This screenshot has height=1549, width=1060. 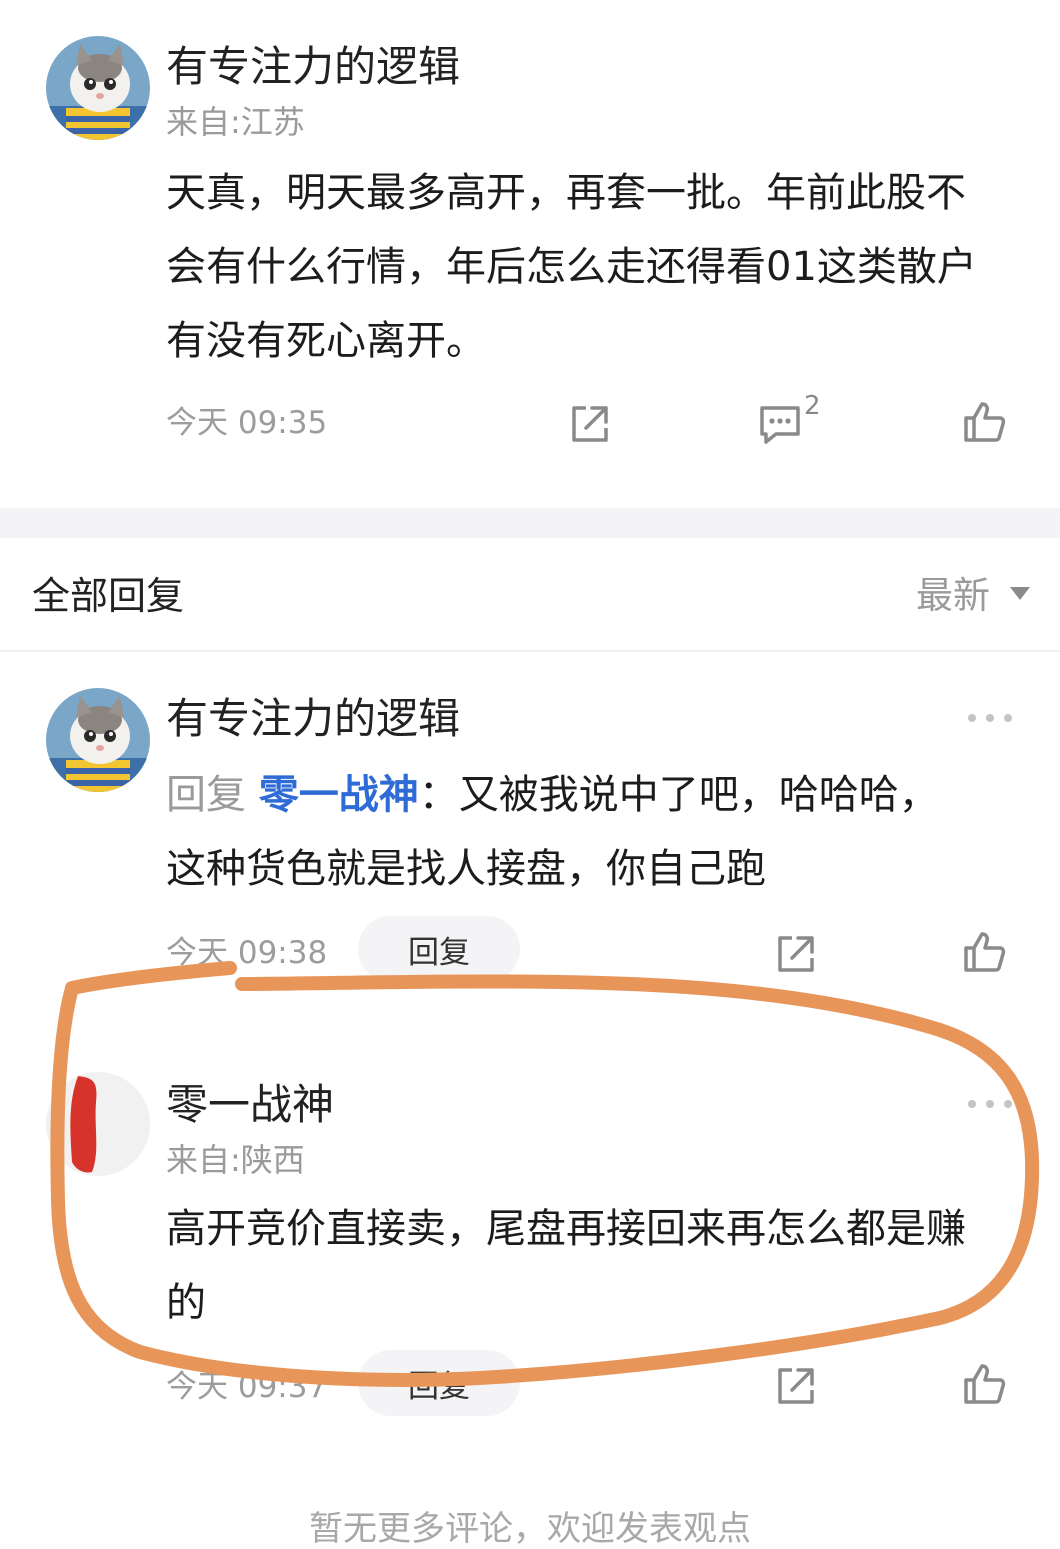 I want to click on main-comment-author: 有专注力的逻辑, so click(x=313, y=67).